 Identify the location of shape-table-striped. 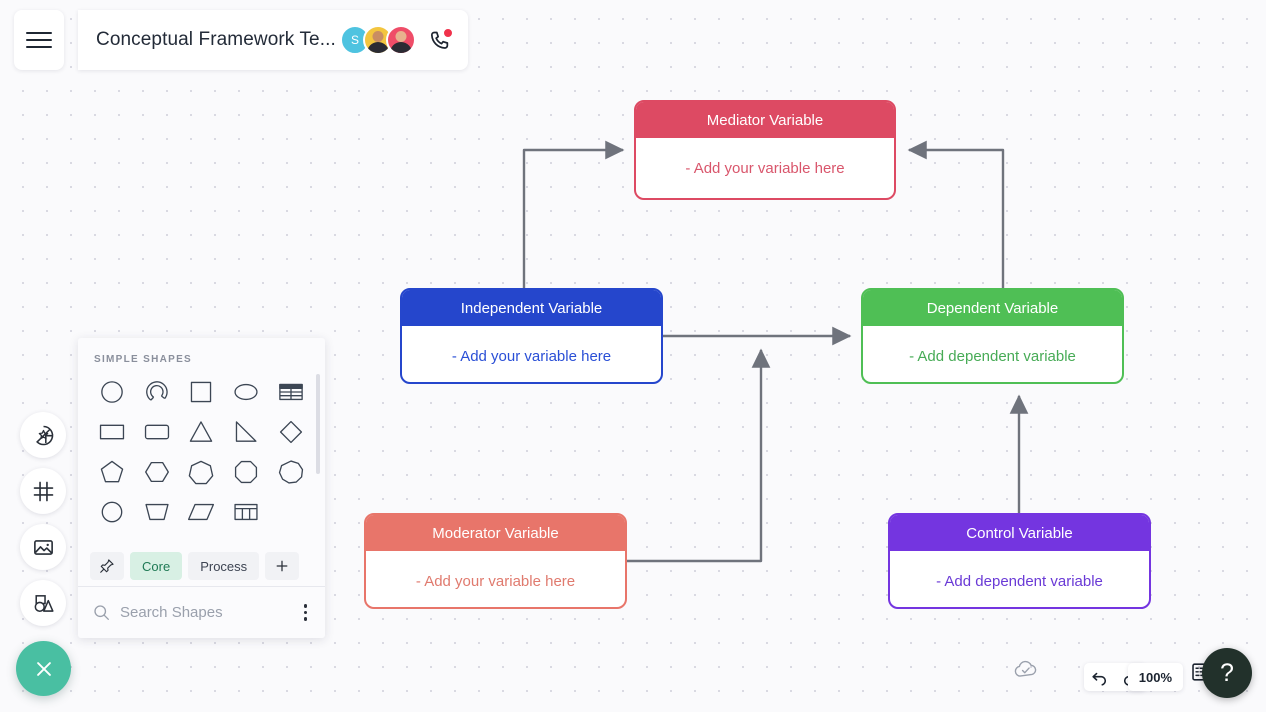
(290, 392).